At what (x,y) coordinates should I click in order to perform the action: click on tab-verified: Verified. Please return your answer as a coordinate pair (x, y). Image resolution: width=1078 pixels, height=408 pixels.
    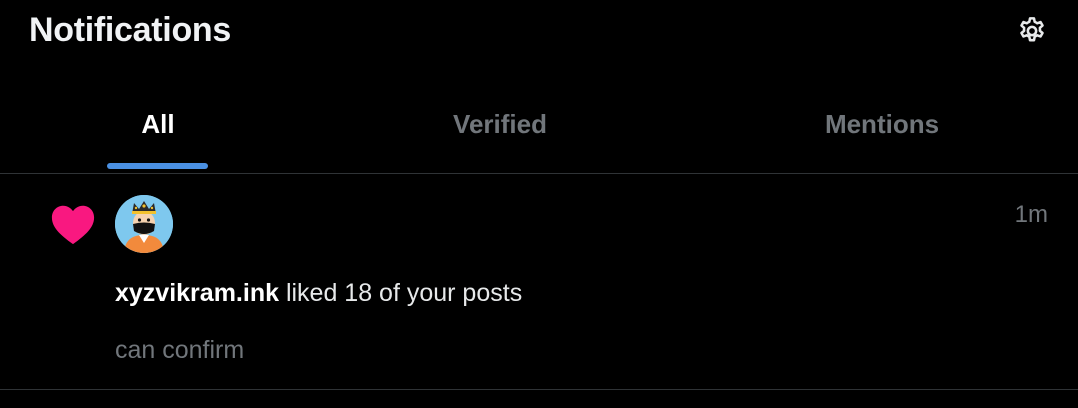
    Looking at the image, I should click on (500, 128).